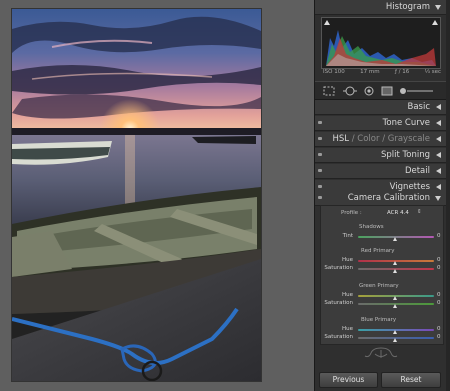 Image resolution: width=450 pixels, height=391 pixels. What do you see at coordinates (347, 329) in the screenshot?
I see `blue-hue-label: Hue` at bounding box center [347, 329].